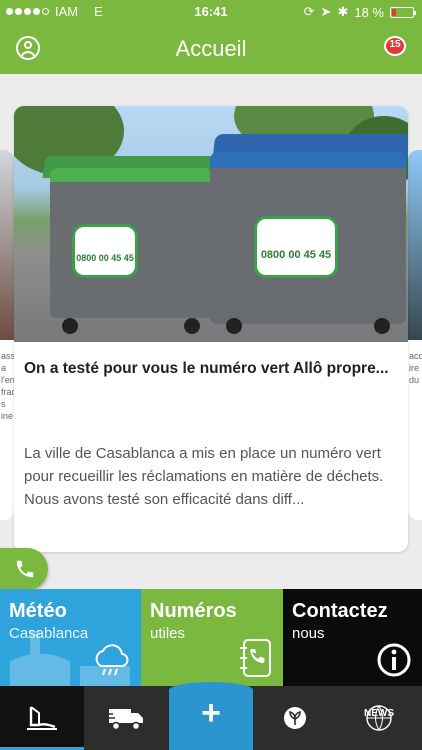 This screenshot has height=750, width=422. What do you see at coordinates (415, 368) in the screenshot?
I see `article-snippet: acqu ire du` at bounding box center [415, 368].